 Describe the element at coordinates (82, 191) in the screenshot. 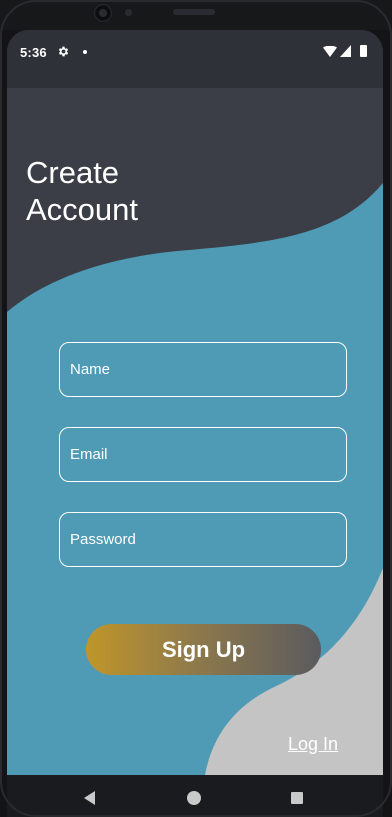

I see `page-title: Create Account` at that location.